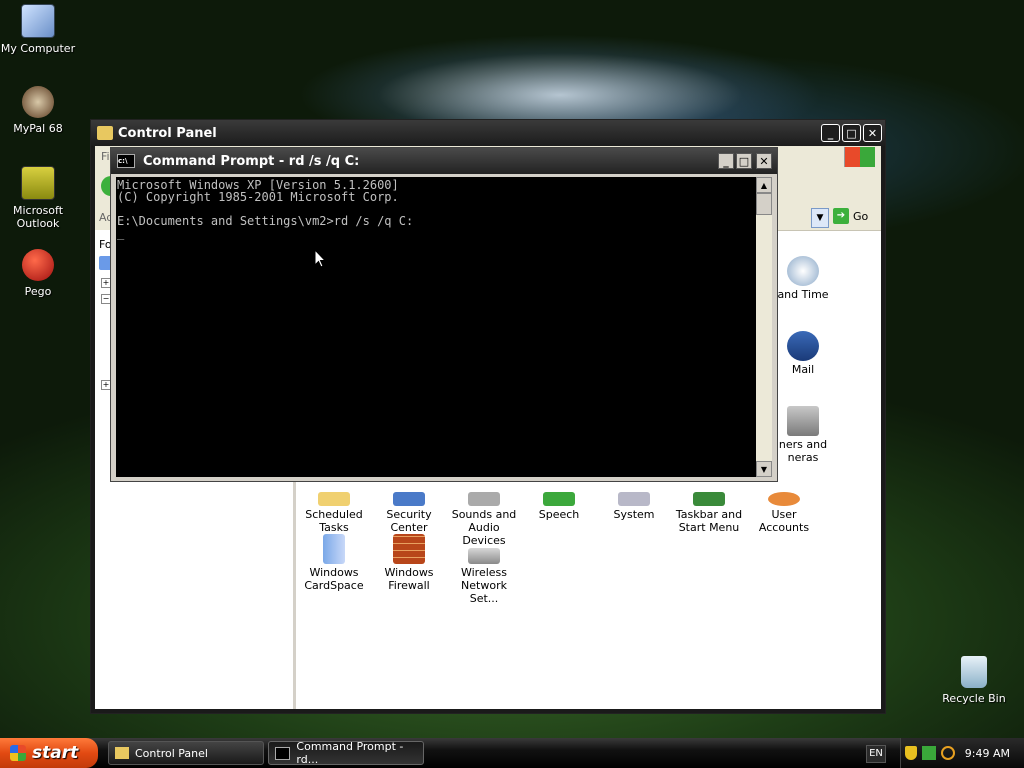 This screenshot has height=768, width=1024. What do you see at coordinates (167, 133) in the screenshot?
I see `window-title: Control Panel` at bounding box center [167, 133].